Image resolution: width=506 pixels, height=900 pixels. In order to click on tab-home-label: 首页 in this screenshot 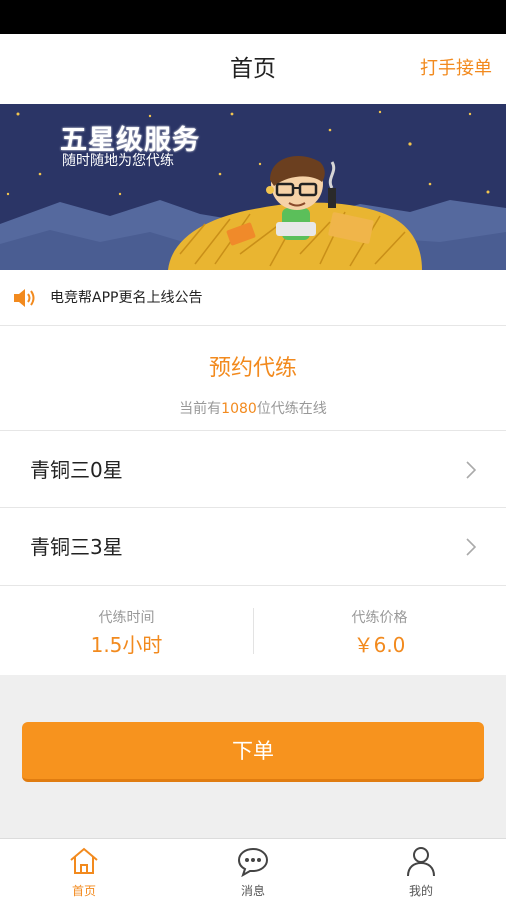, I will do `click(83, 891)`.